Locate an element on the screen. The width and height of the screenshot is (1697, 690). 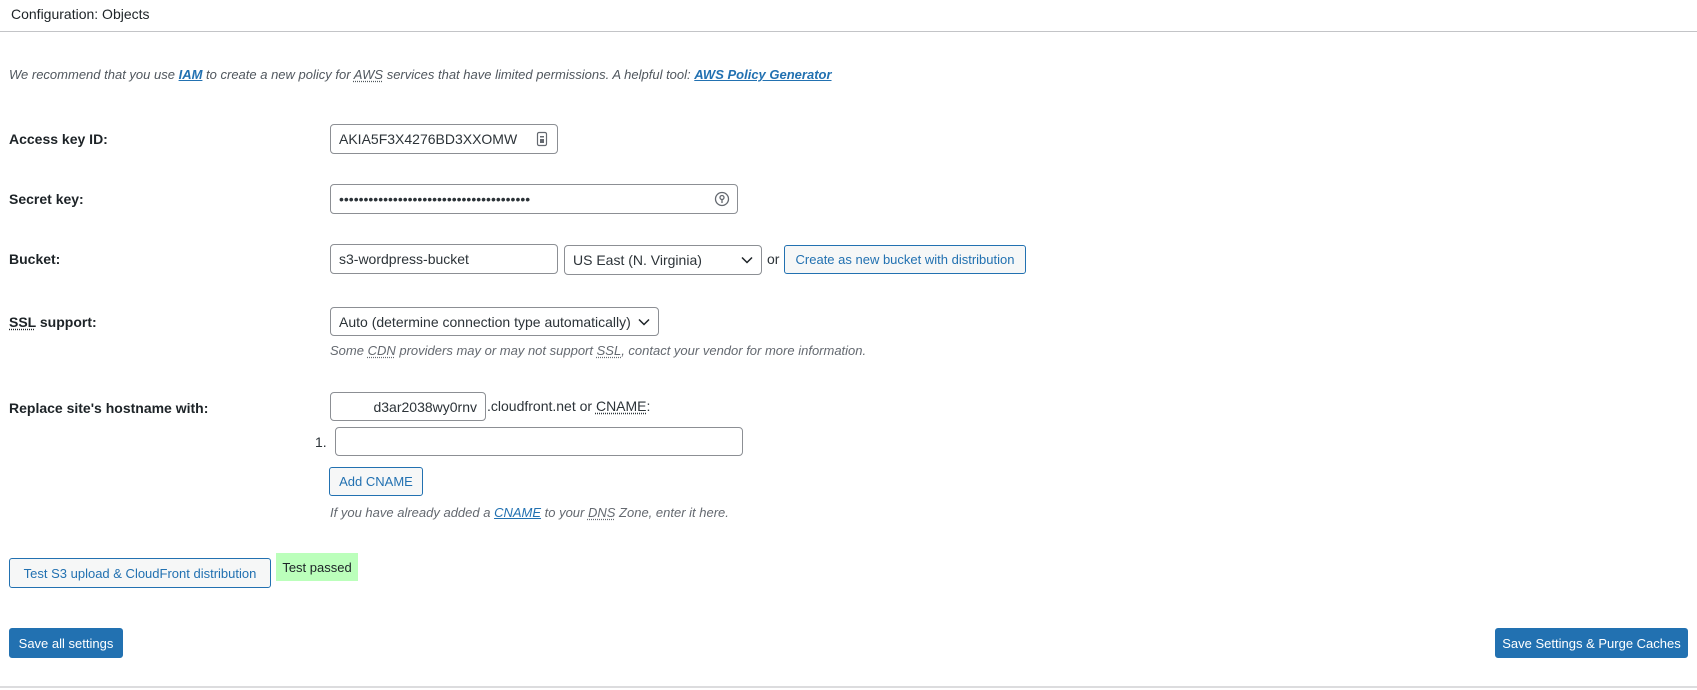
ssl-abbr: SSL is located at coordinates (22, 322).